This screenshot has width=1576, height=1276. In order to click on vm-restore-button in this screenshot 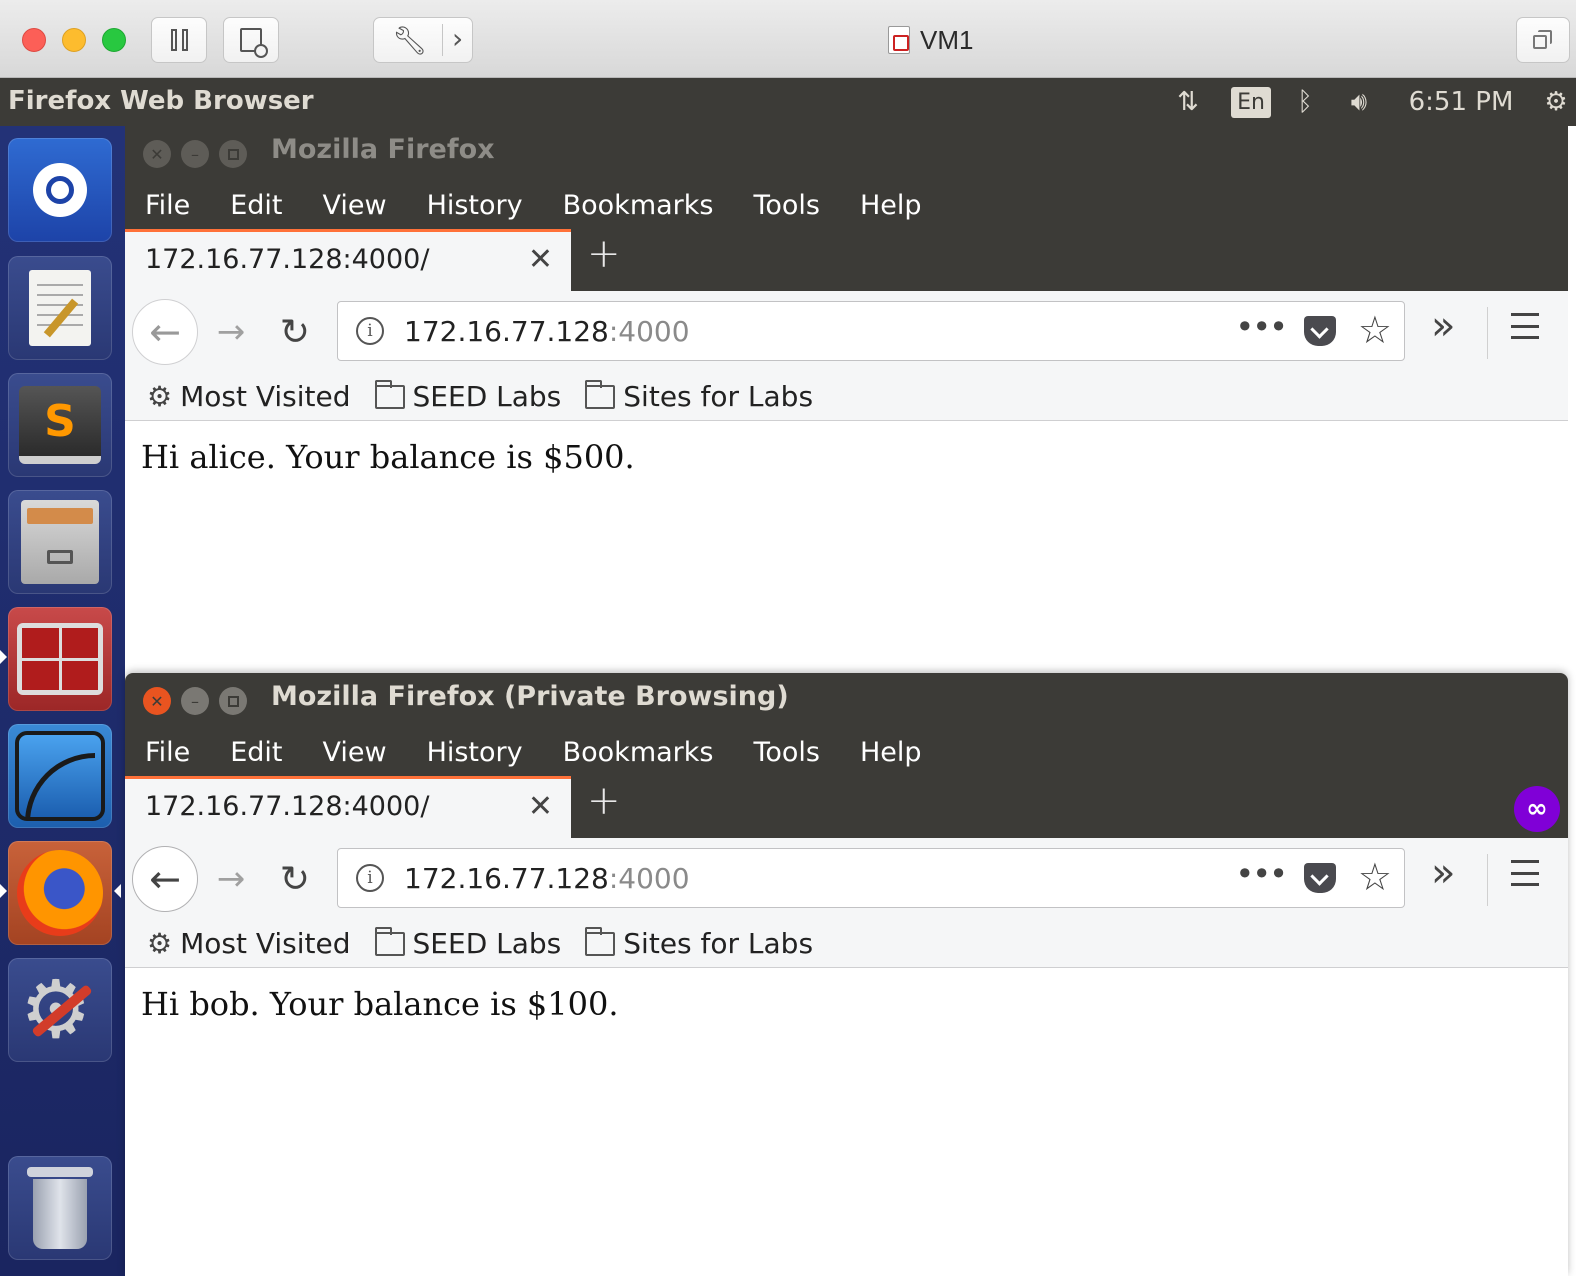, I will do `click(1543, 40)`.